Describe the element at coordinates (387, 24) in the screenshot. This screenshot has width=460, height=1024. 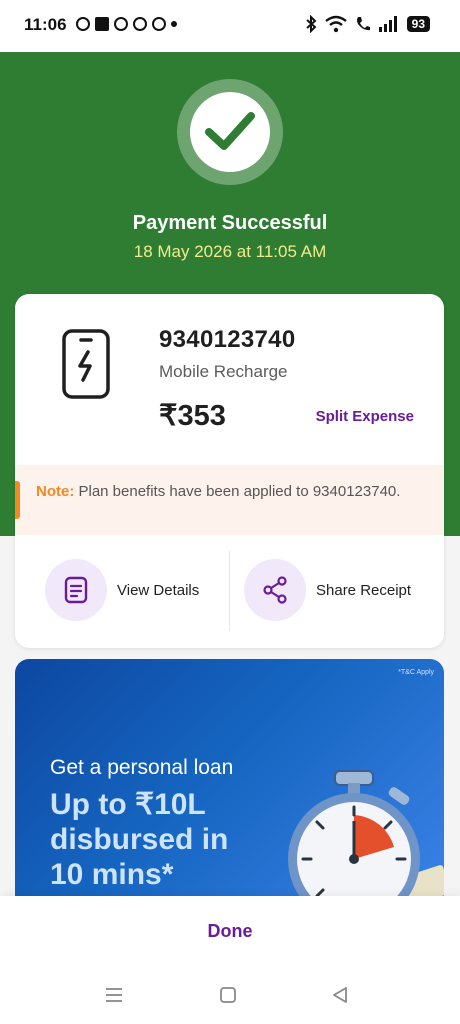
I see `signal-icon` at that location.